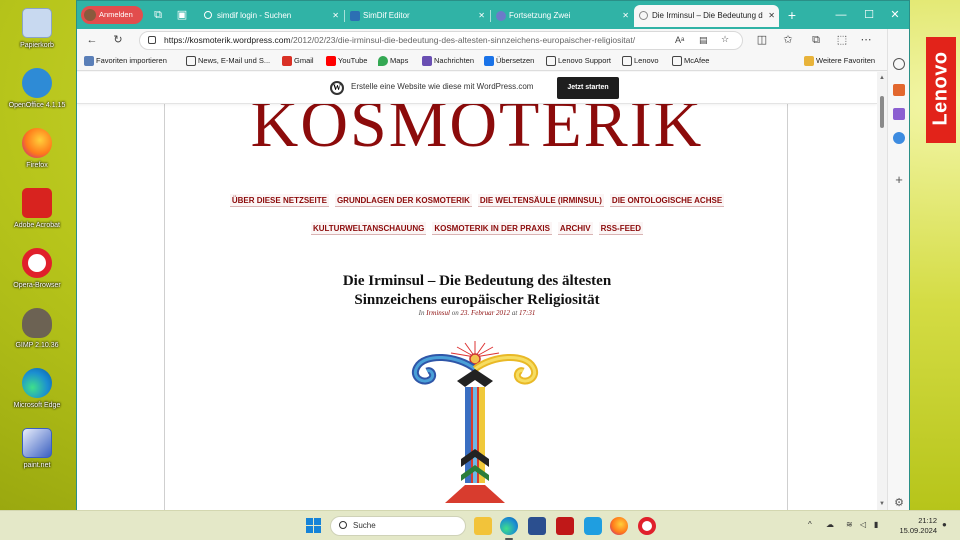 The height and width of the screenshot is (540, 960). I want to click on new-tab-button: +, so click(792, 15).